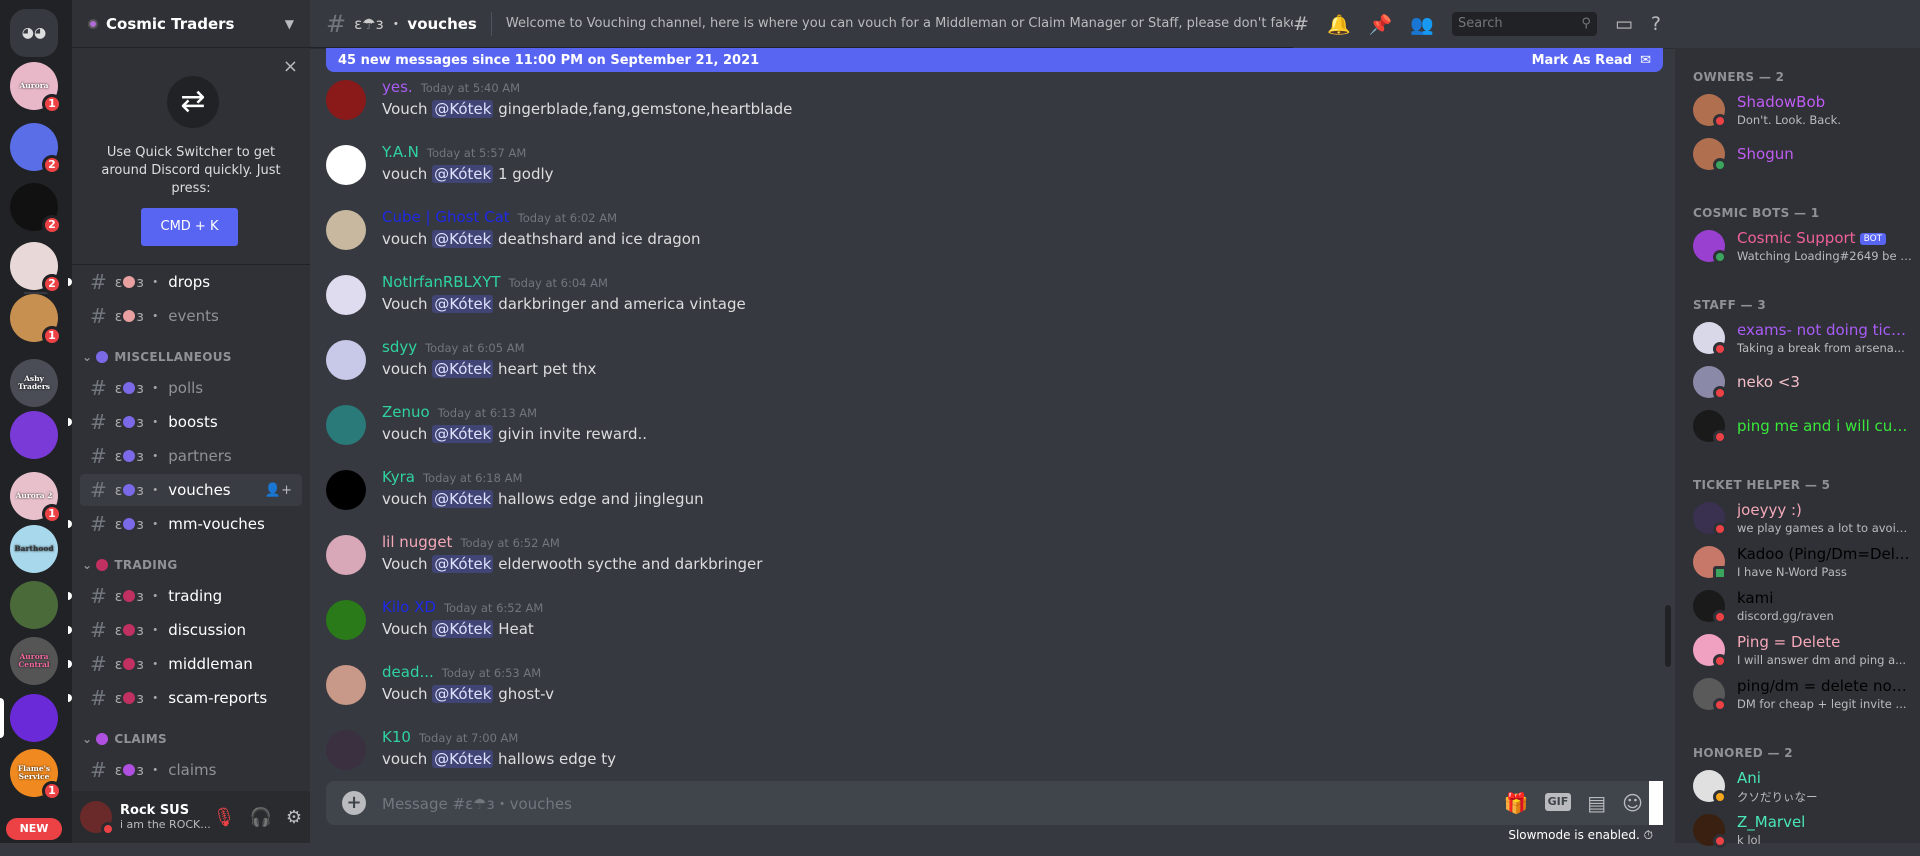 This screenshot has height=856, width=1920. I want to click on channel-mm-vouches: # ɛ ɜ ・ mm-vouches, so click(185, 524).